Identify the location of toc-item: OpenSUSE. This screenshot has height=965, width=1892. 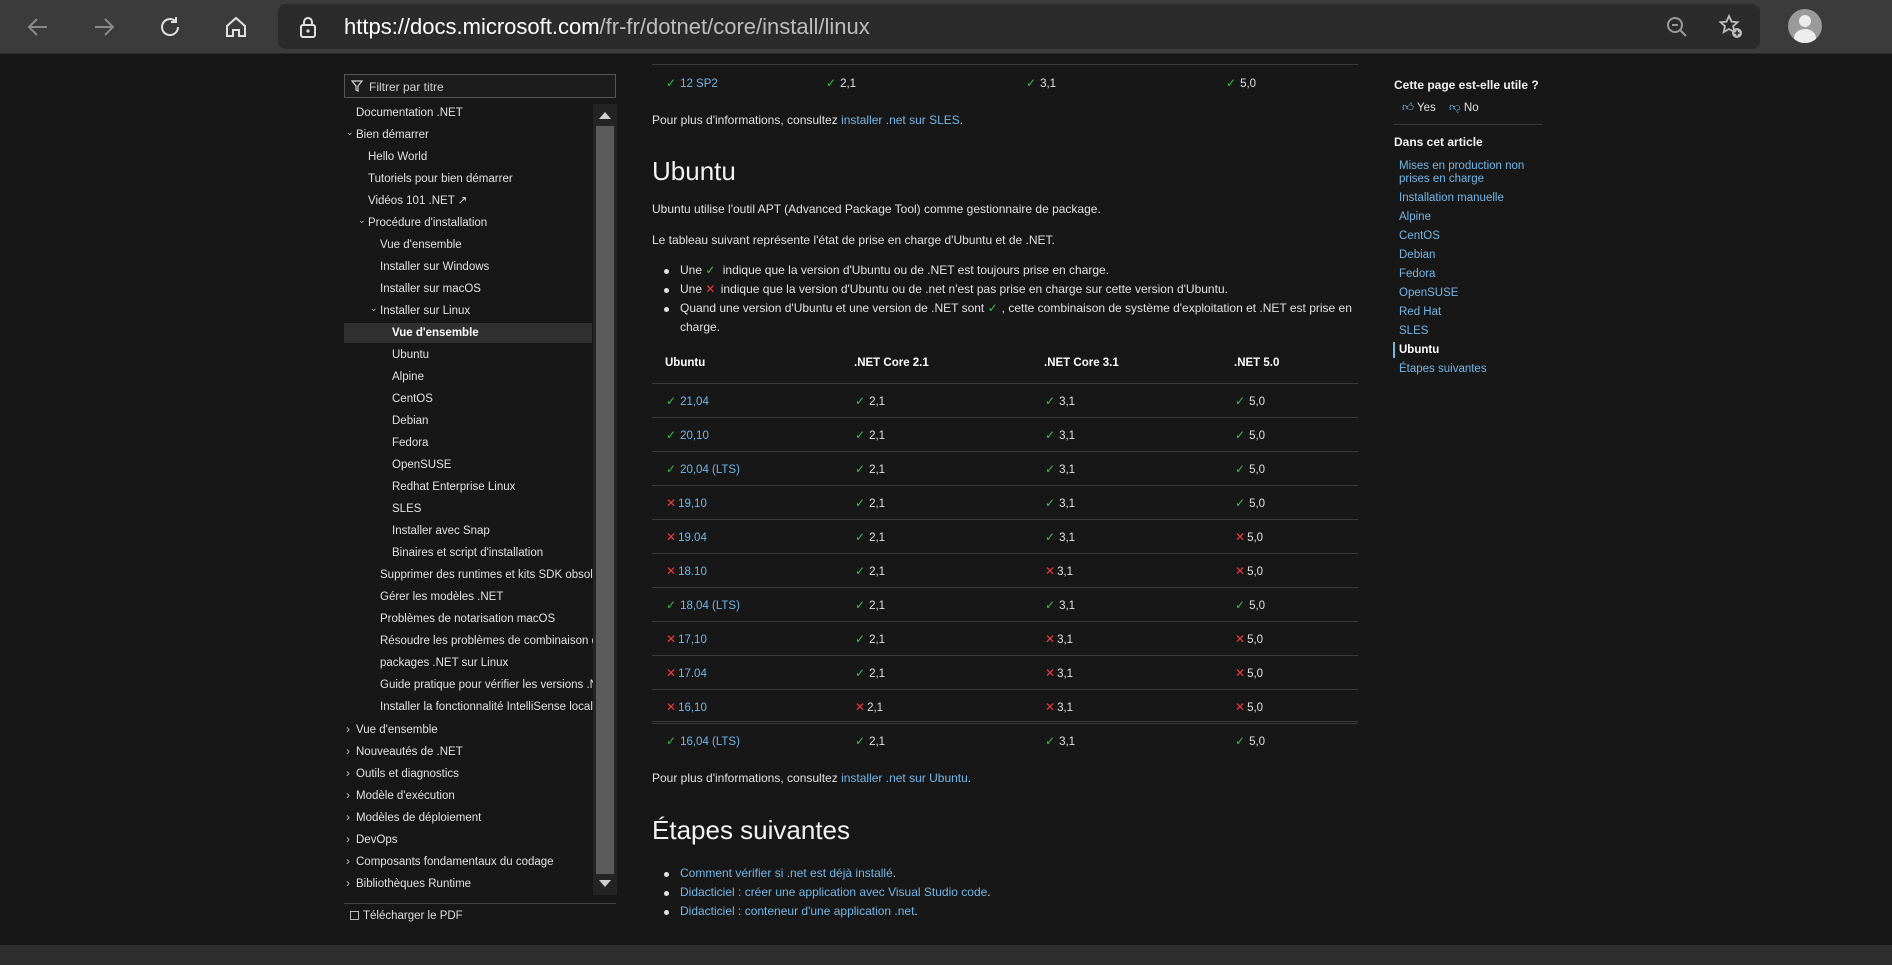
(421, 465).